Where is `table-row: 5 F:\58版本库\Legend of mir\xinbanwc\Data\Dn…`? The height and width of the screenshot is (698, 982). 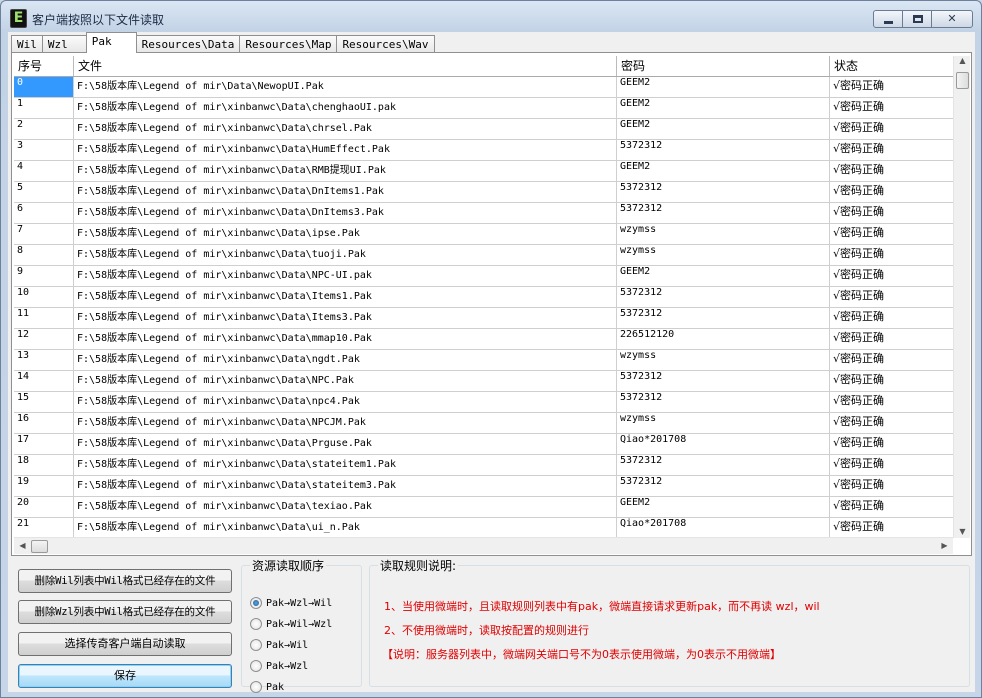 table-row: 5 F:\58版本库\Legend of mir\xinbanwc\Data\Dn… is located at coordinates (483, 192).